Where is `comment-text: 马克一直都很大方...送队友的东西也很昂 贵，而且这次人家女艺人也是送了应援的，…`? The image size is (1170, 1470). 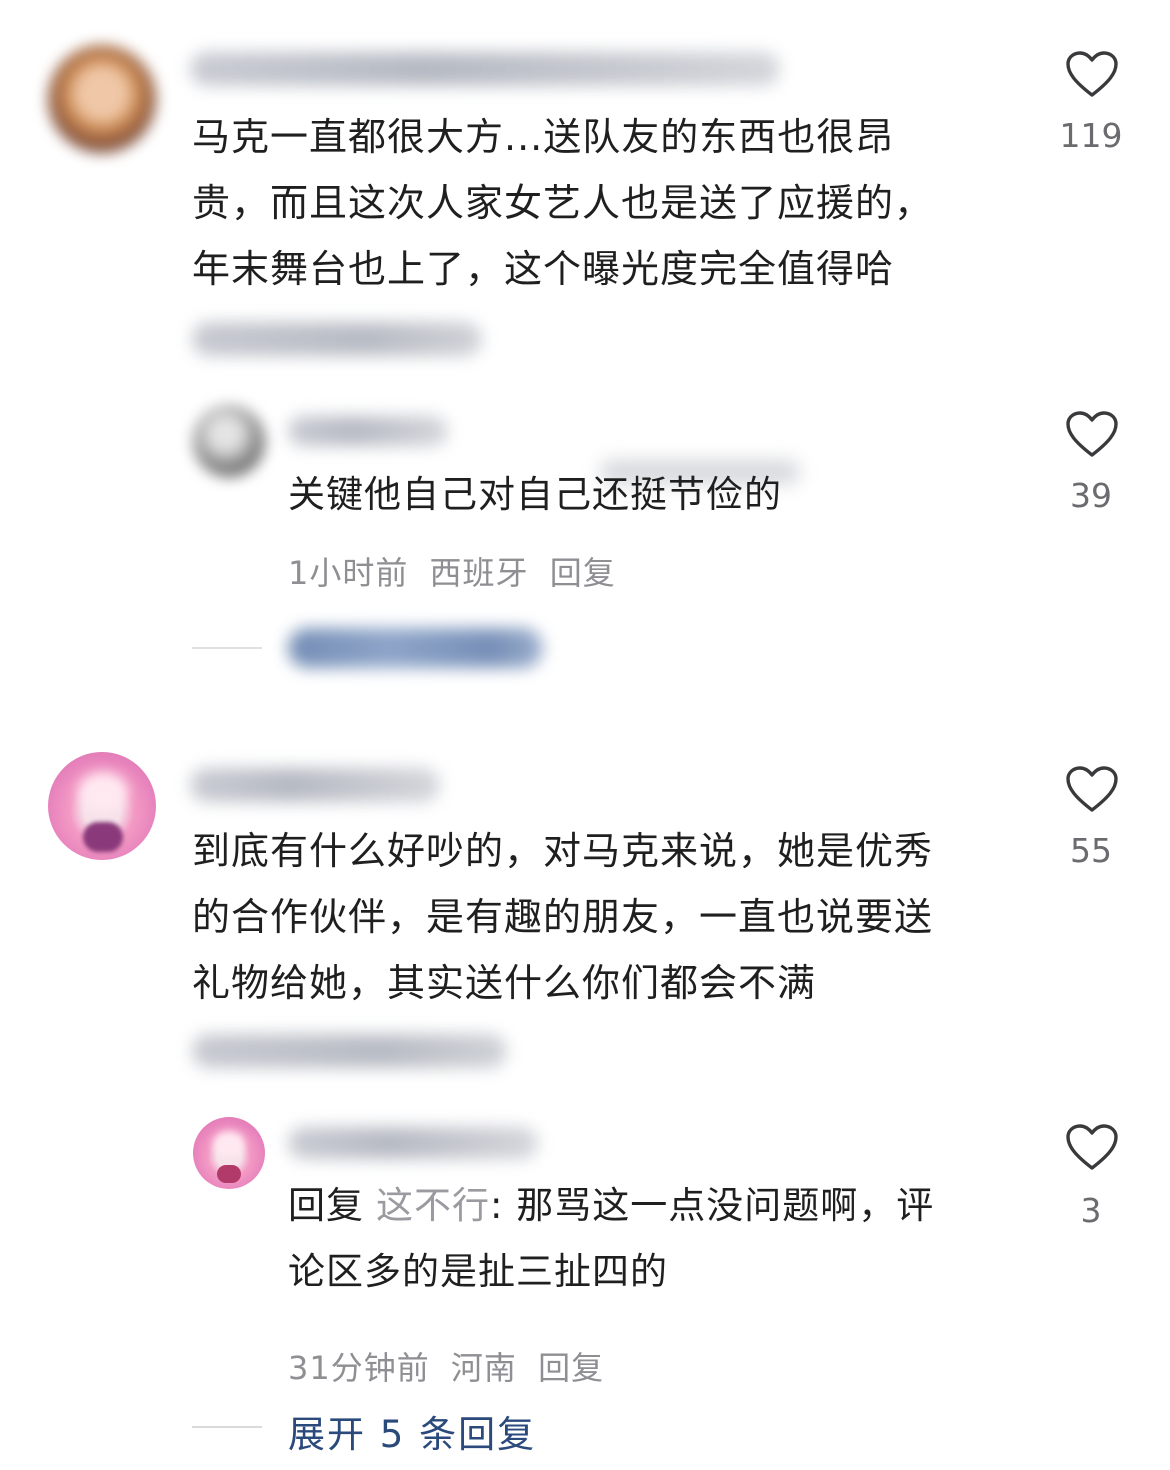
comment-text: 马克一直都很大方...送队友的东西也很昂 贵，而且这次人家女艺人也是送了应援的，… is located at coordinates (563, 203).